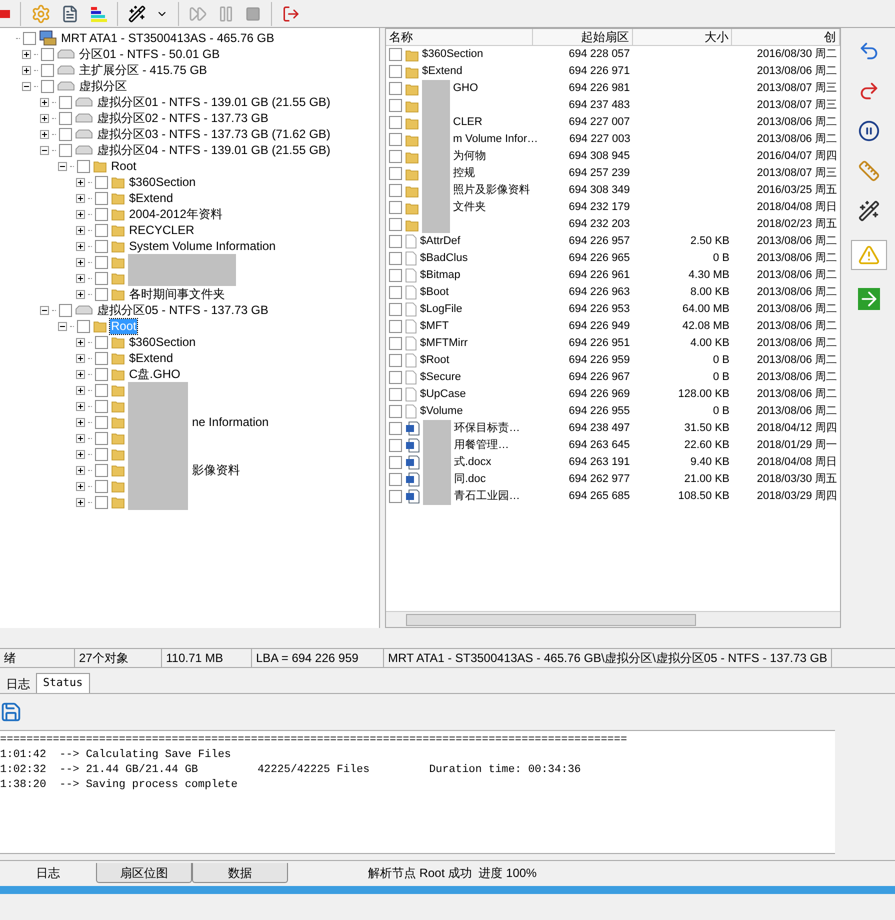 Image resolution: width=895 pixels, height=920 pixels. I want to click on settings-icon, so click(41, 14).